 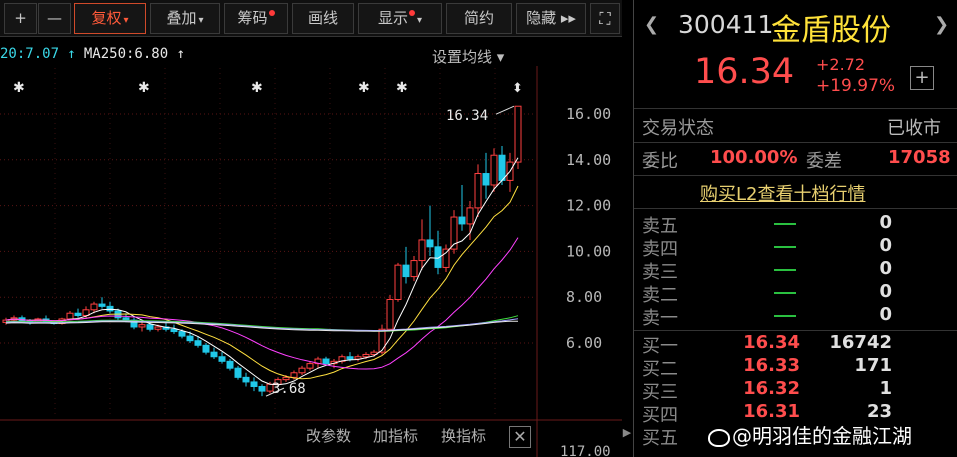 I want to click on y-tick-label: 6.00, so click(x=584, y=343).